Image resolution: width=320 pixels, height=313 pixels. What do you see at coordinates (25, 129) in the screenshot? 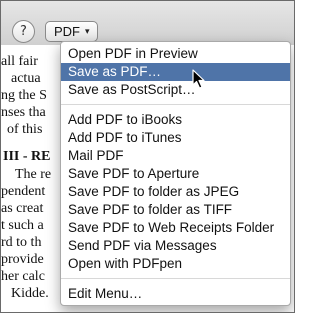
I see `document-text-line: of this` at bounding box center [25, 129].